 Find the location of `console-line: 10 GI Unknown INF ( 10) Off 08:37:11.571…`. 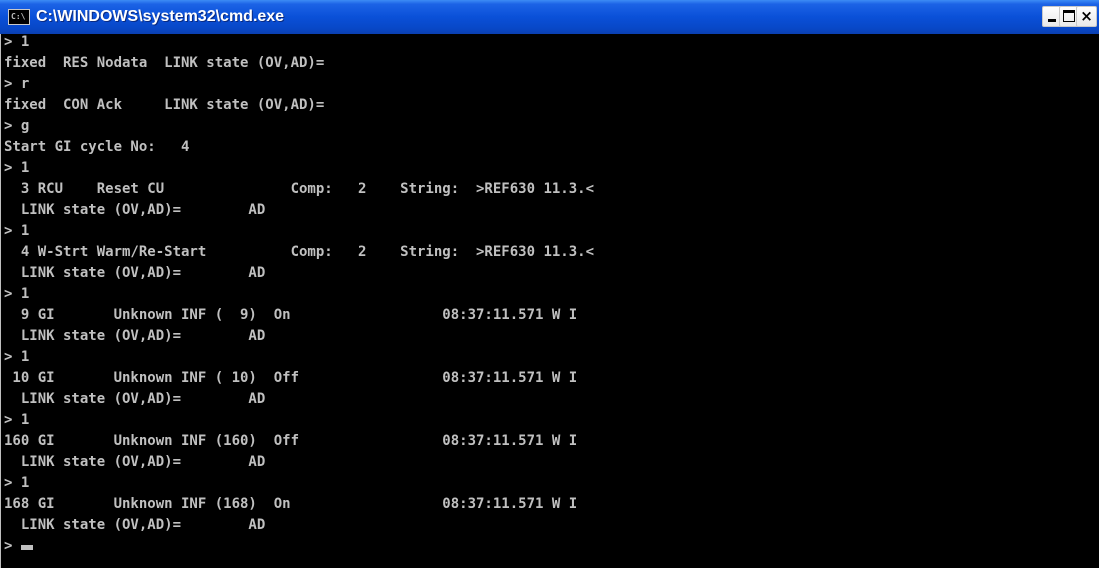

console-line: 10 GI Unknown INF ( 10) Off 08:37:11.571… is located at coordinates (291, 378).